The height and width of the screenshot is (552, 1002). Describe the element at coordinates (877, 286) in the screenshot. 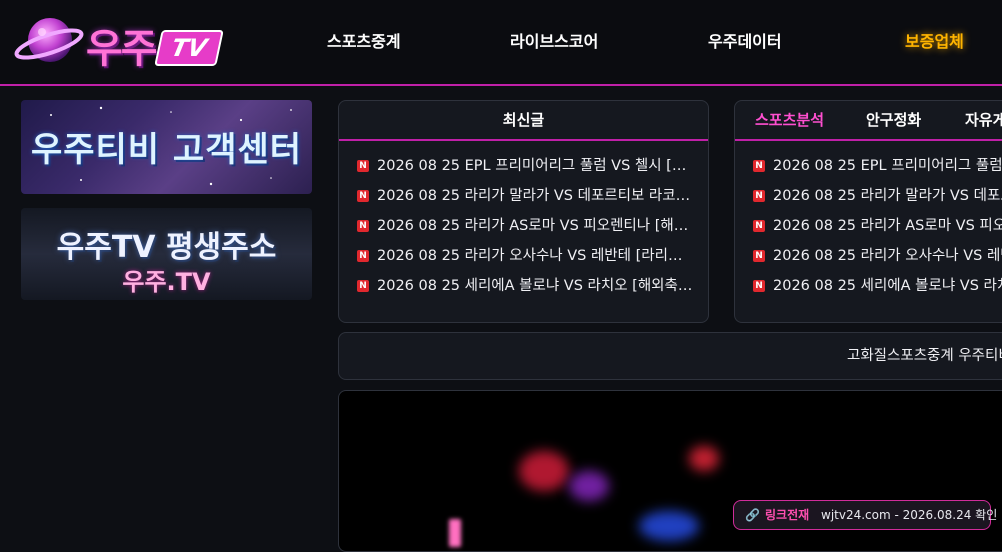

I see `list-item: N 2026 08 25 세리에A 볼로냐 VS 라치오` at that location.